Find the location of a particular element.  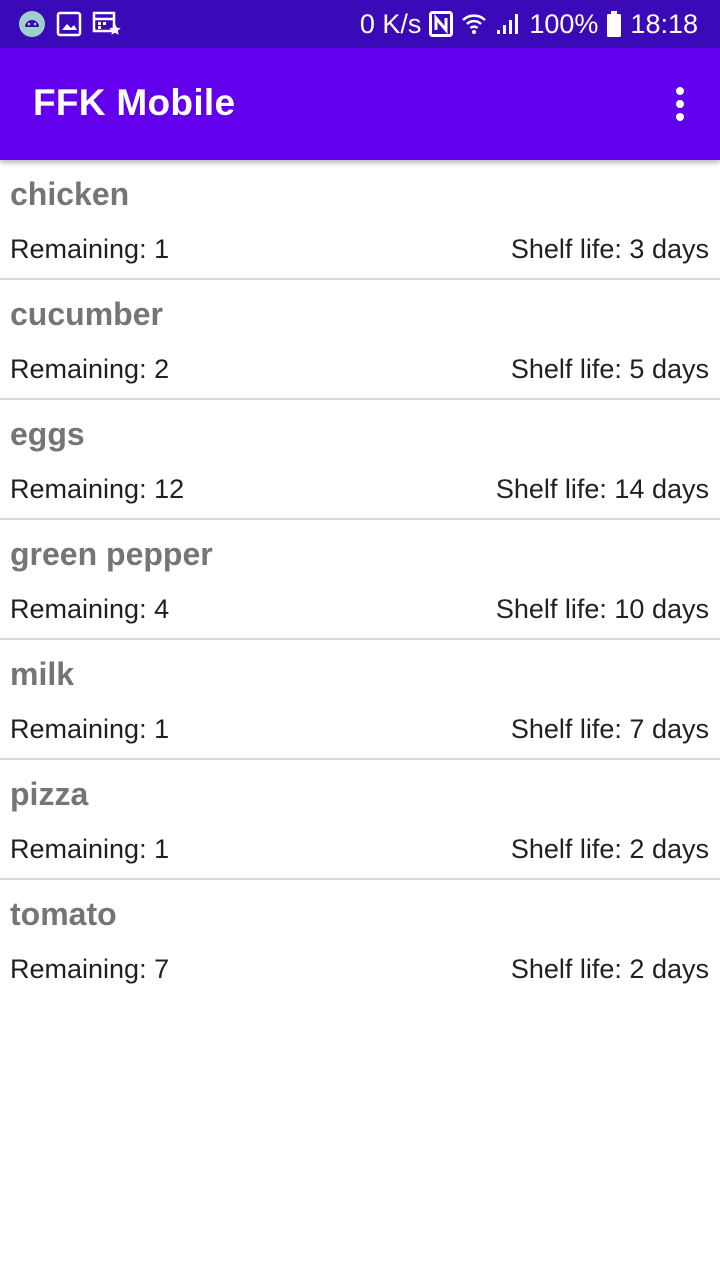

item-remaining: Remaining: 7 is located at coordinates (90, 969).